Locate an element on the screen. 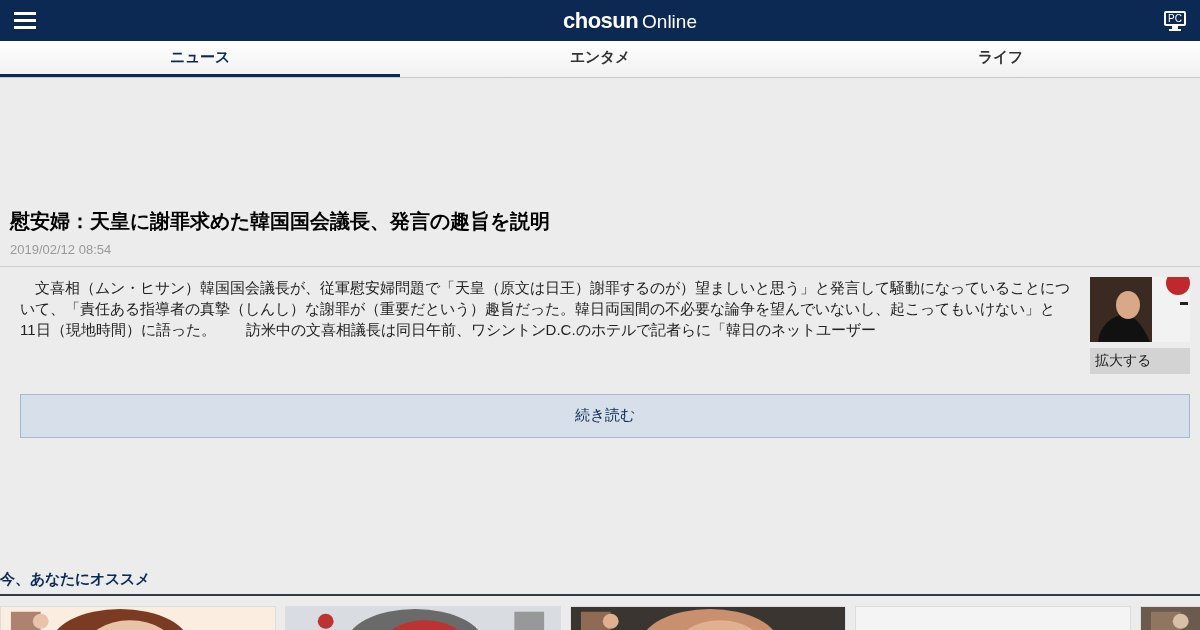 This screenshot has width=1200, height=630. section-heading: 今、あなたにオススメ is located at coordinates (600, 581).